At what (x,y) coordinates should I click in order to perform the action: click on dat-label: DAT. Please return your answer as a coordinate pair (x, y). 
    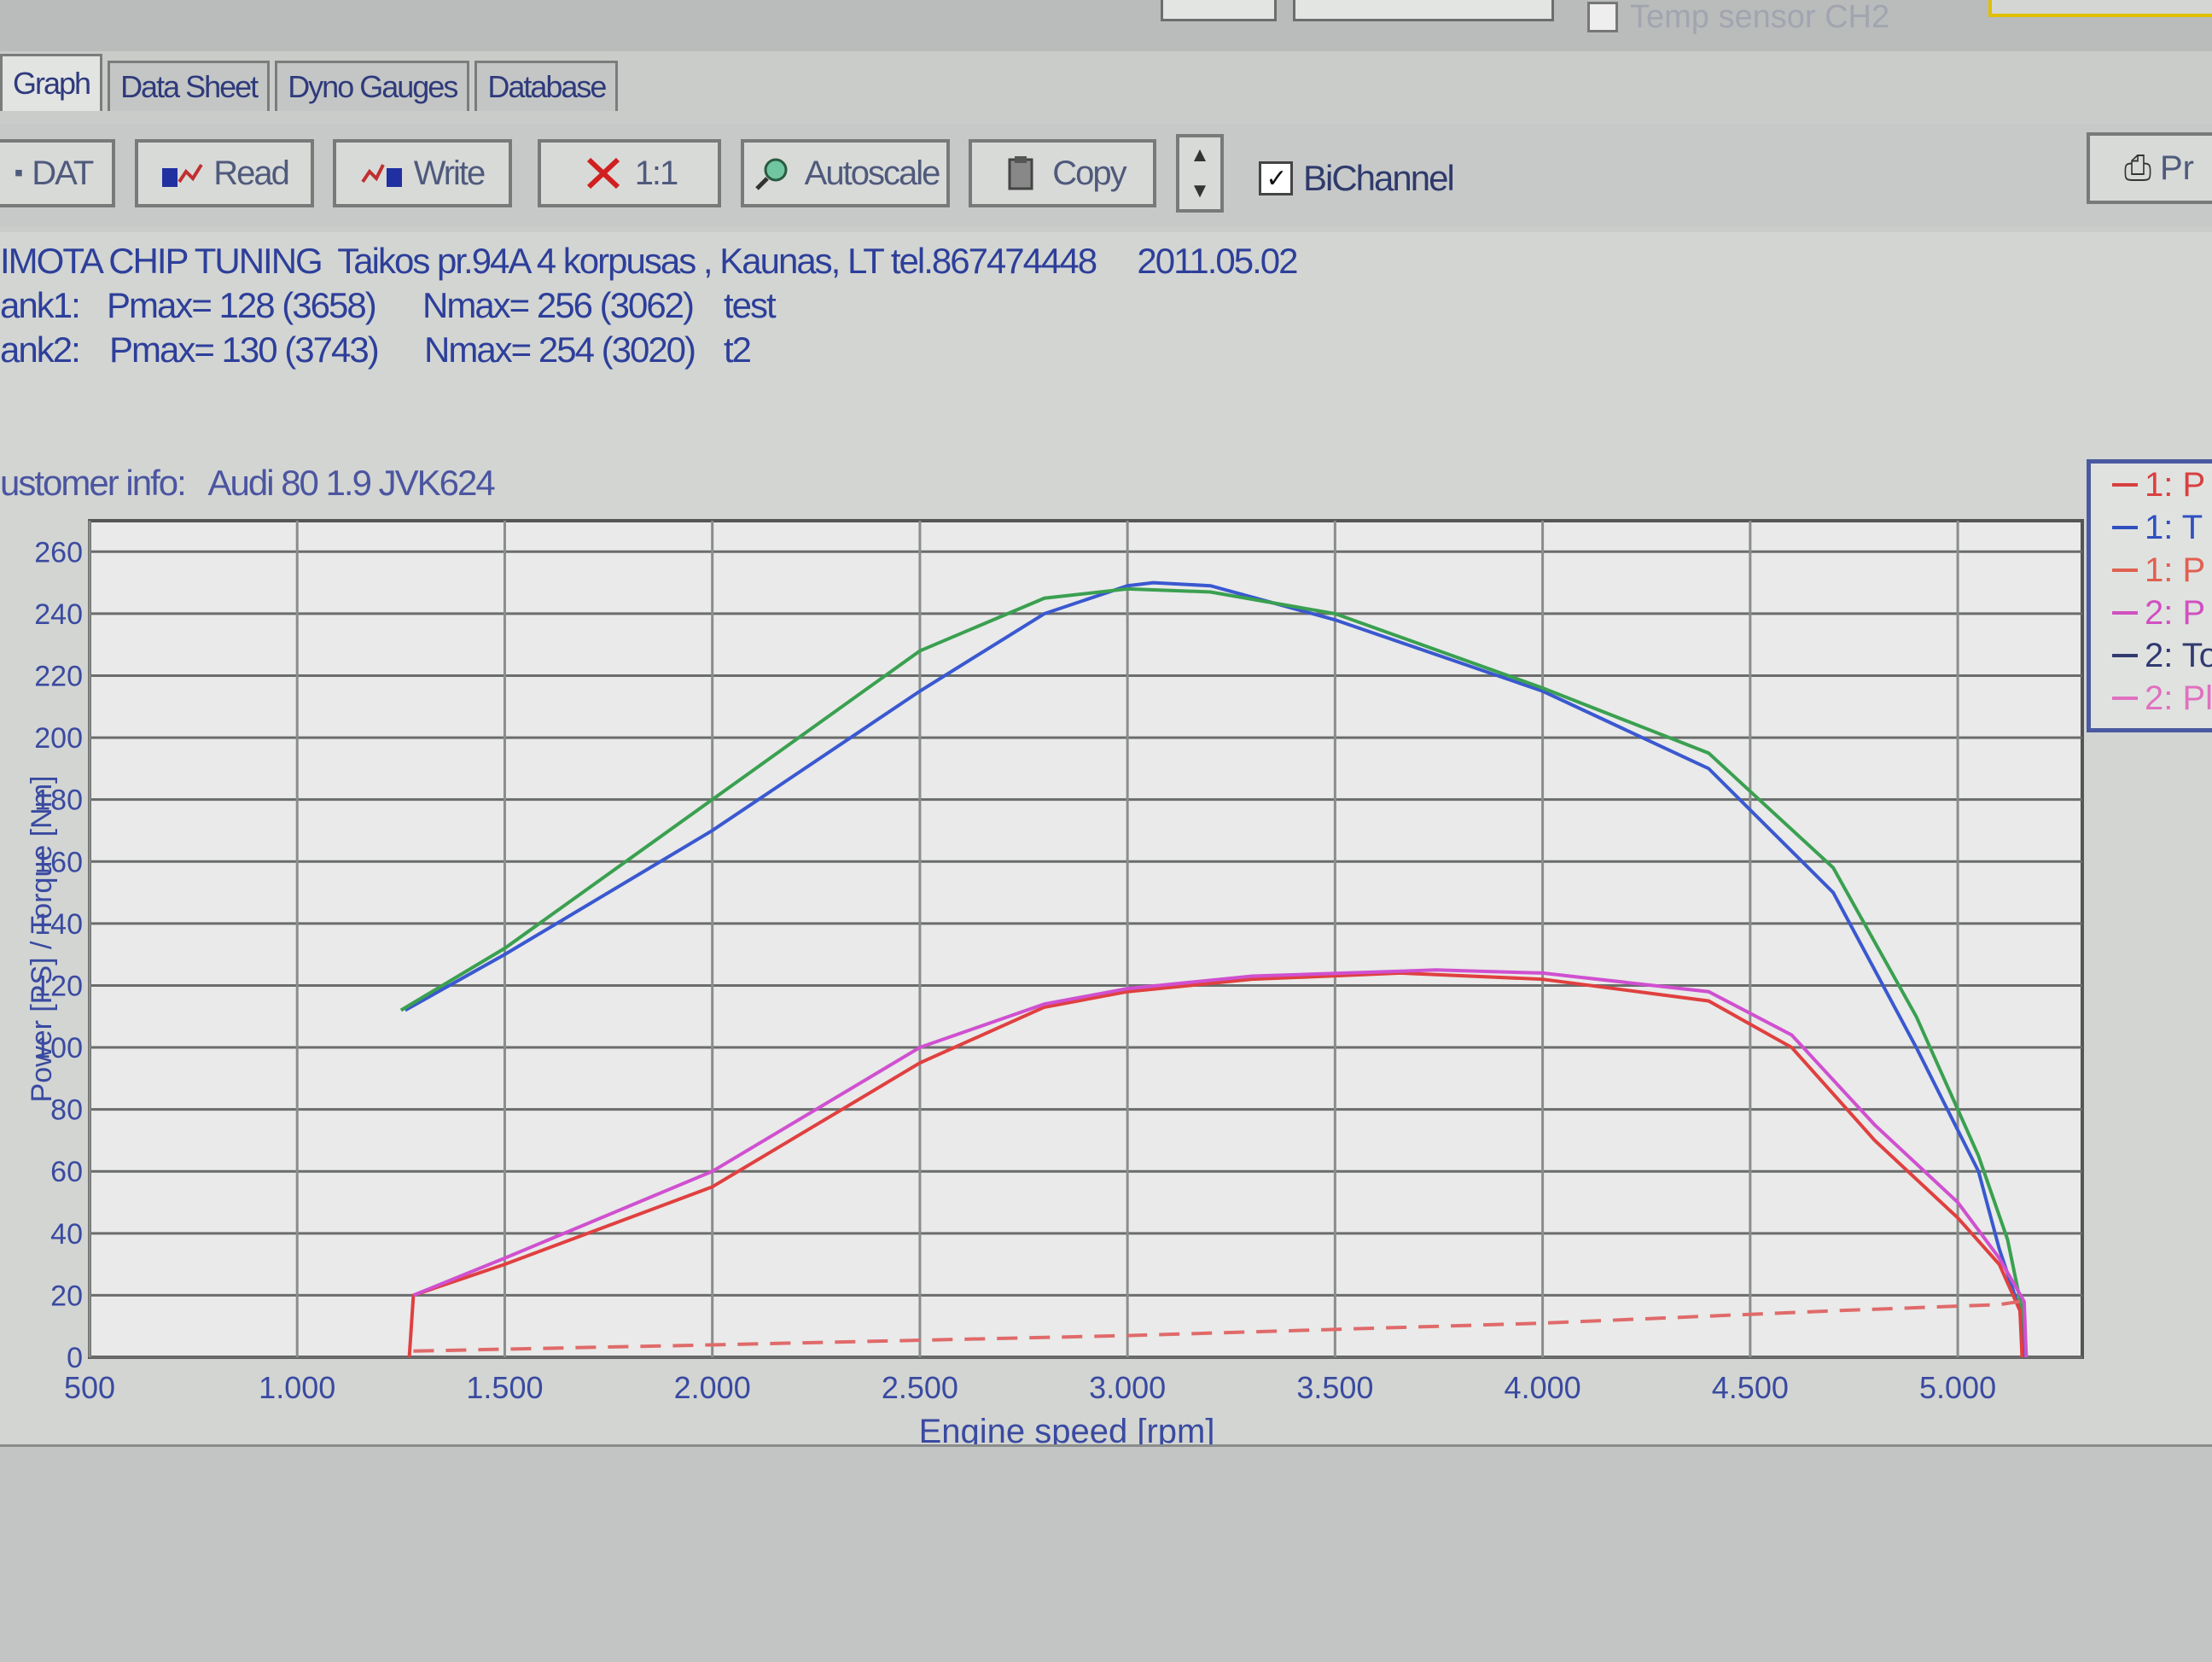
    Looking at the image, I should click on (63, 173).